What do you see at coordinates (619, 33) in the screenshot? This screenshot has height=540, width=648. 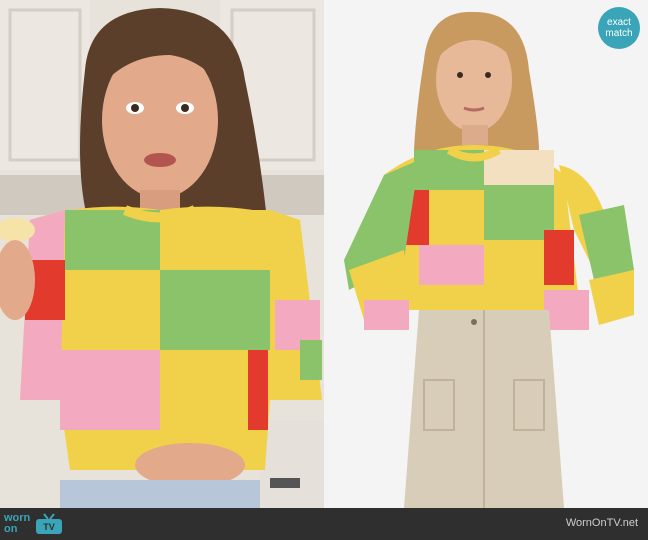 I see `badge-line2: match` at bounding box center [619, 33].